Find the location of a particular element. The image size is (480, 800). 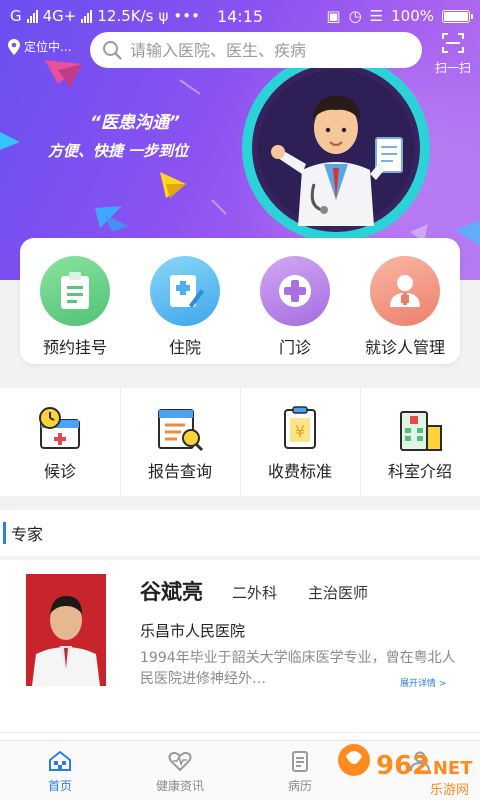

quick-item-appointment: 预约挂号 is located at coordinates (75, 301).